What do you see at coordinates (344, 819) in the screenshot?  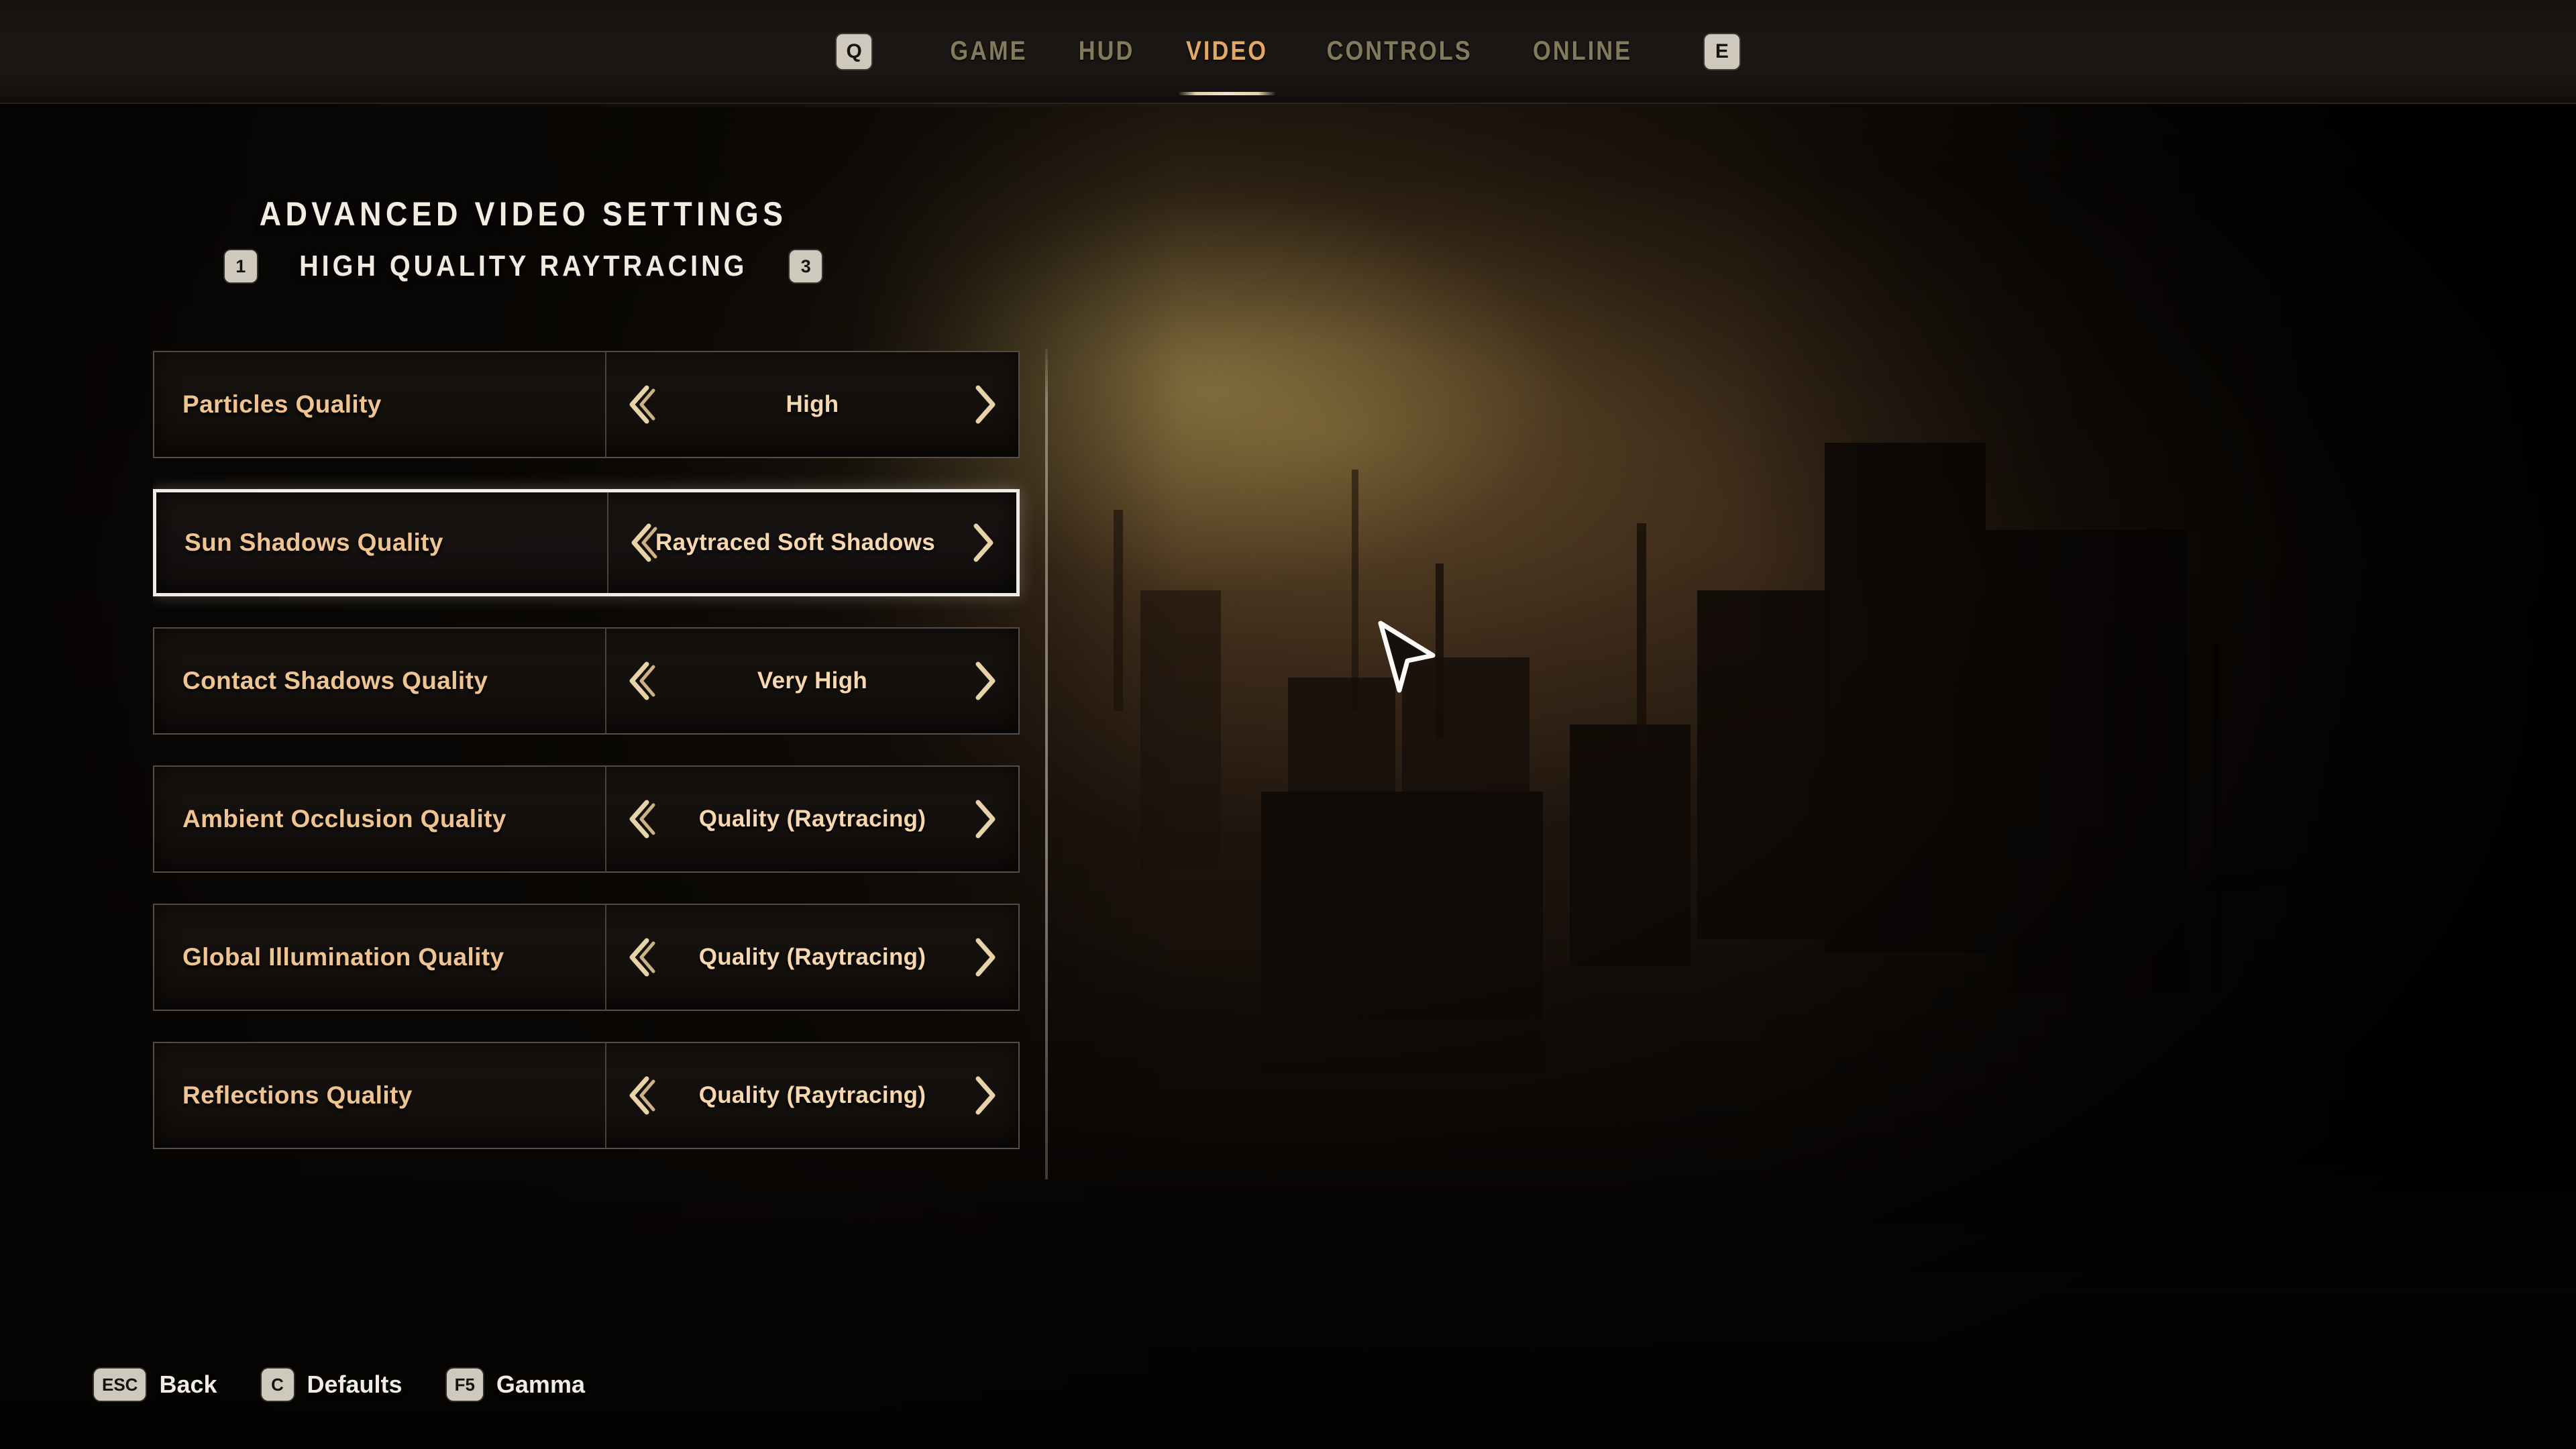 I see `setting-label: Ambient Occlusion Quality` at bounding box center [344, 819].